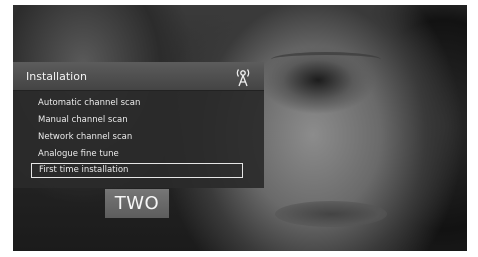 The width and height of the screenshot is (478, 257). What do you see at coordinates (138, 76) in the screenshot?
I see `menu-header: Installation` at bounding box center [138, 76].